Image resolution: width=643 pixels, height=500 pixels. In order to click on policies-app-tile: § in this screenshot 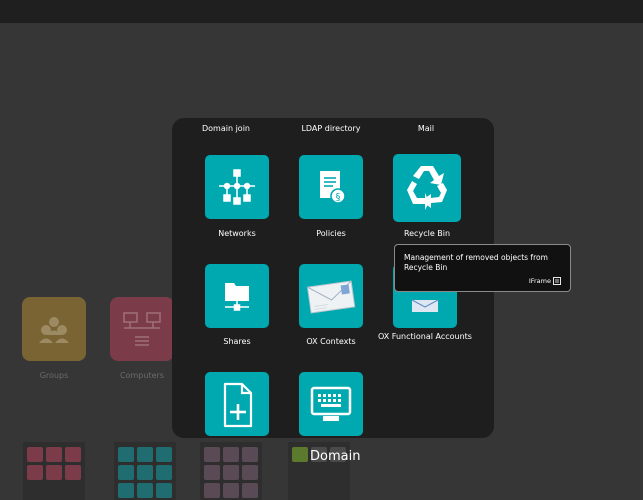, I will do `click(331, 187)`.